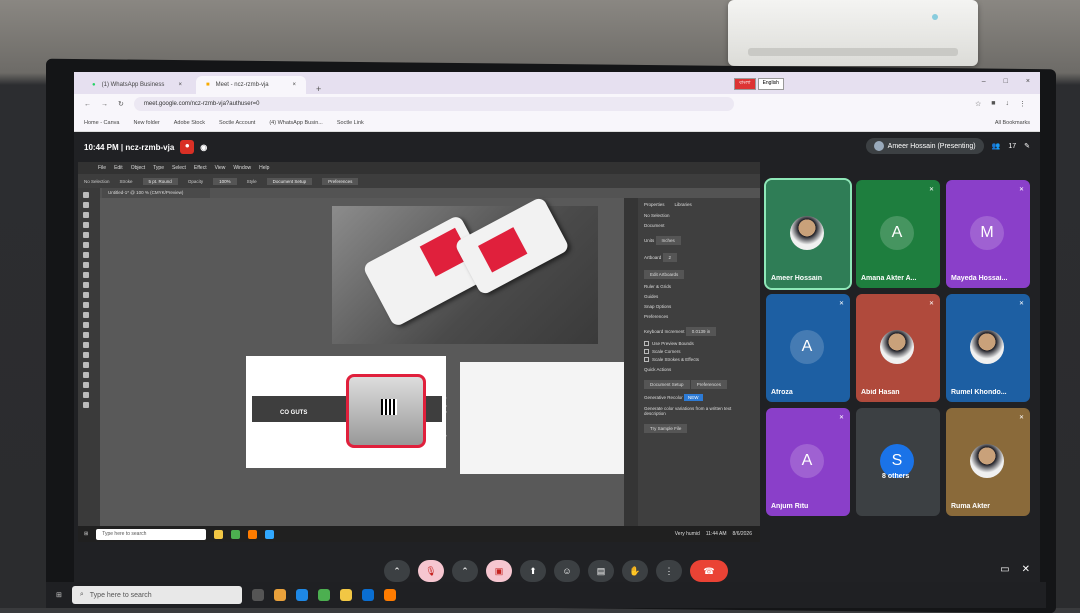  Describe the element at coordinates (699, 343) in the screenshot. I see `preview-bounds-checkbox: Use Preview Bounds` at that location.